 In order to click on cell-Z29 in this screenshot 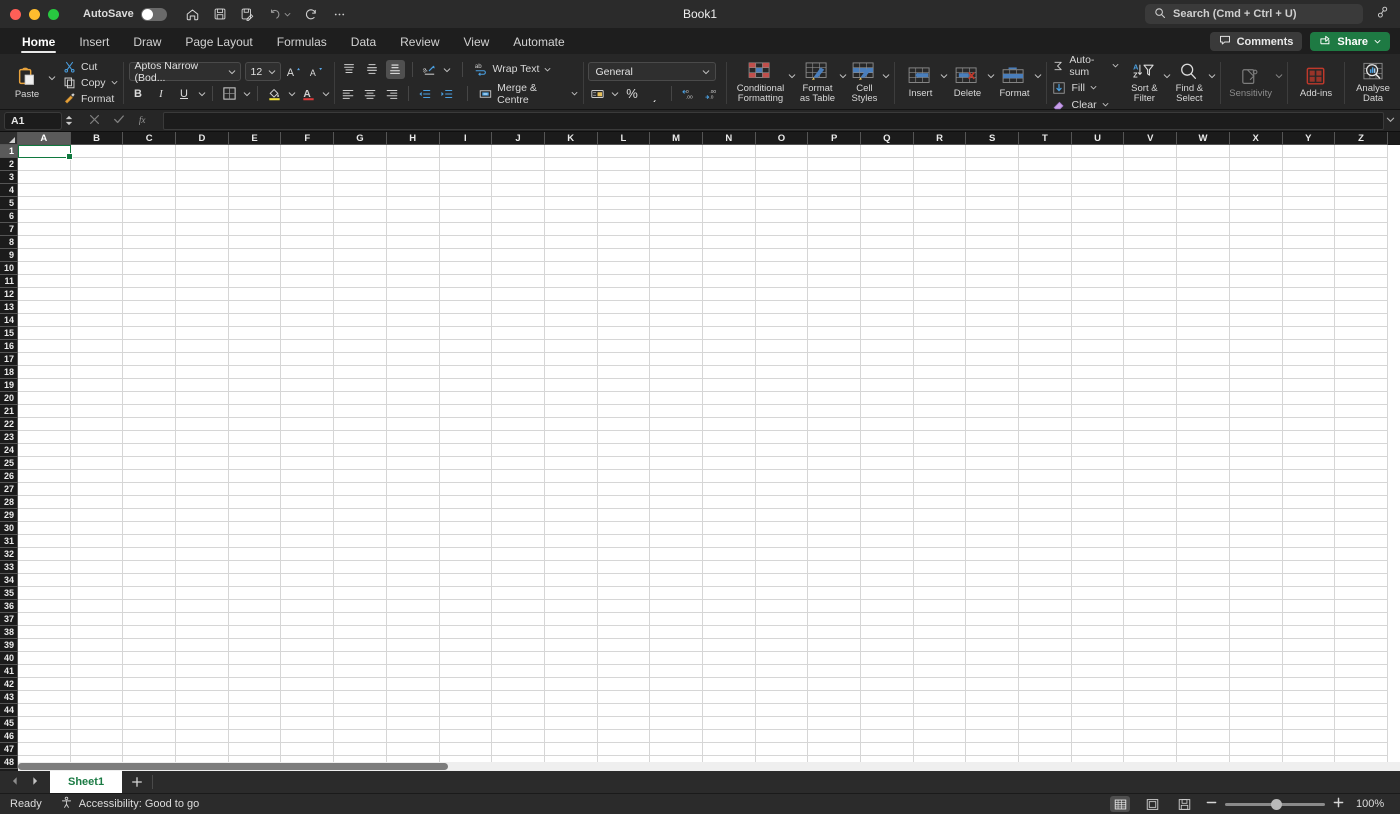, I will do `click(1361, 515)`.